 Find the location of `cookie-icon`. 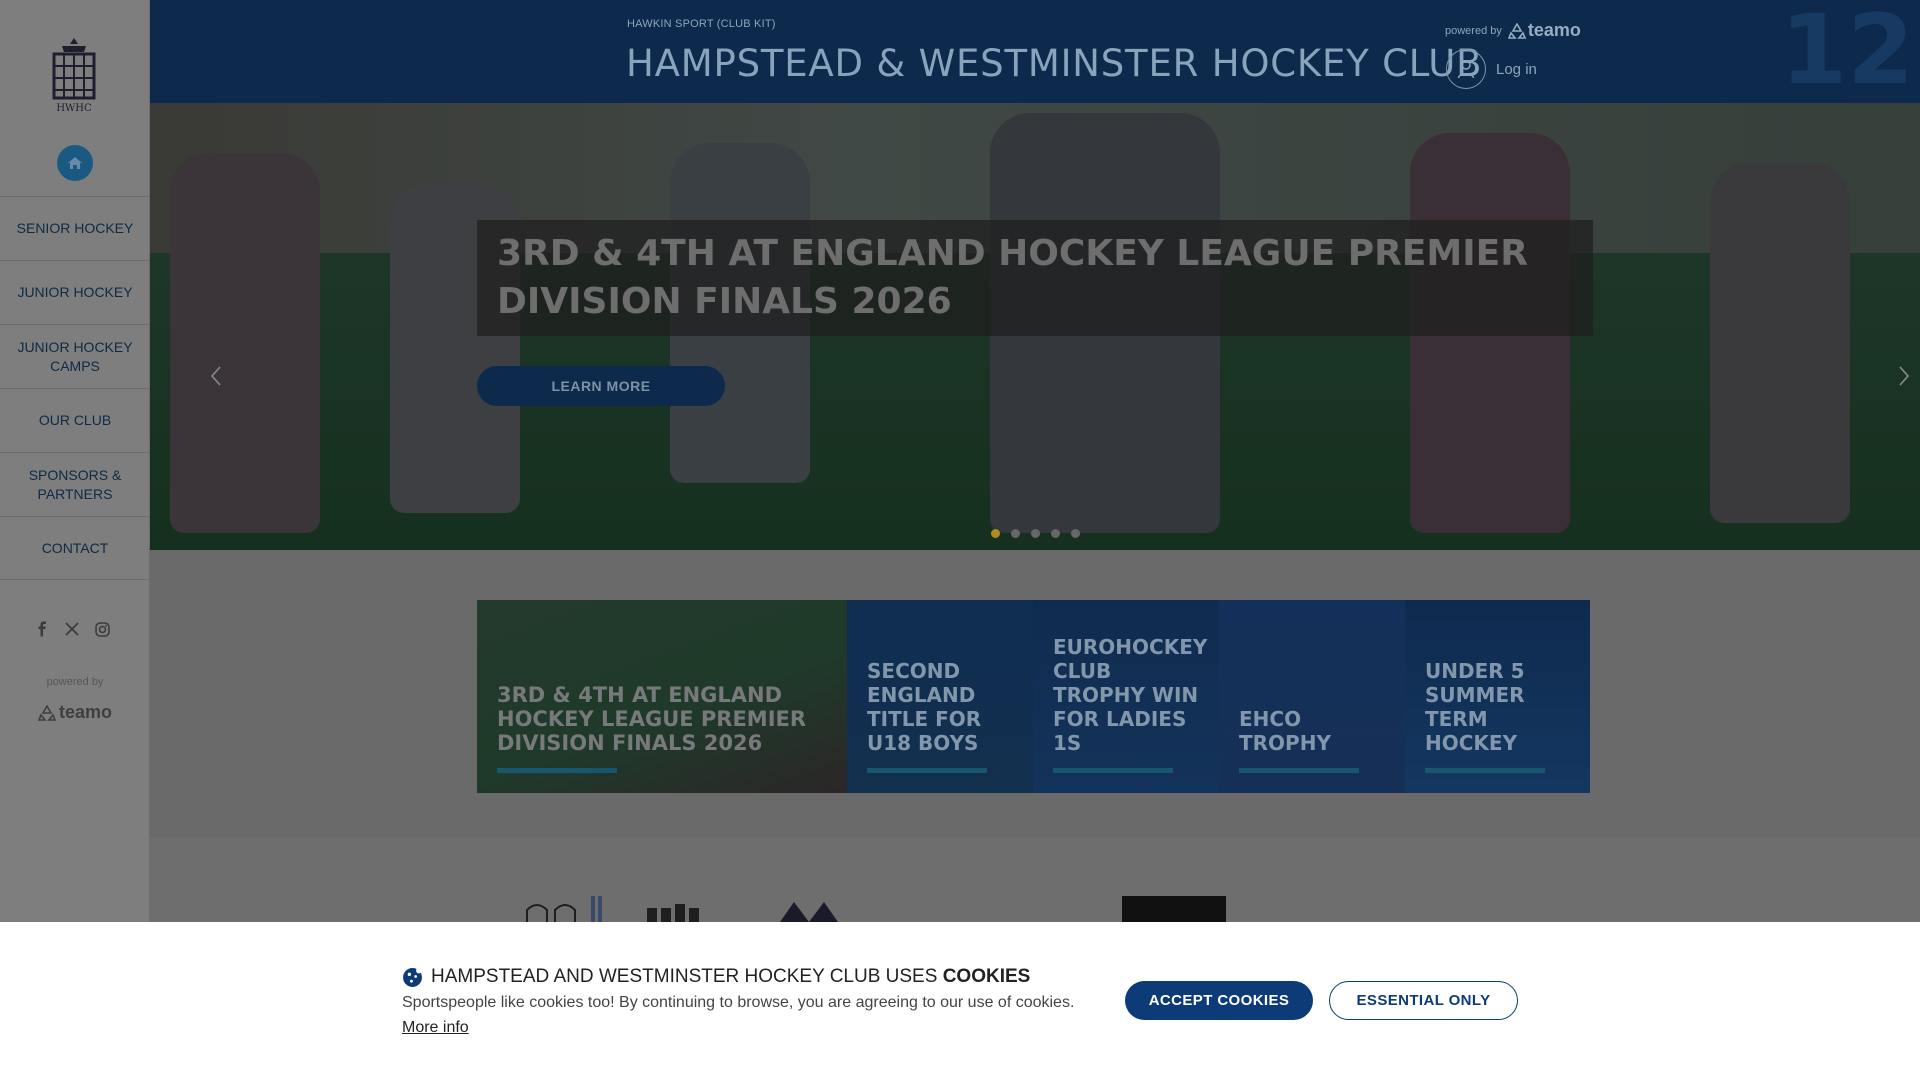

cookie-icon is located at coordinates (412, 977).